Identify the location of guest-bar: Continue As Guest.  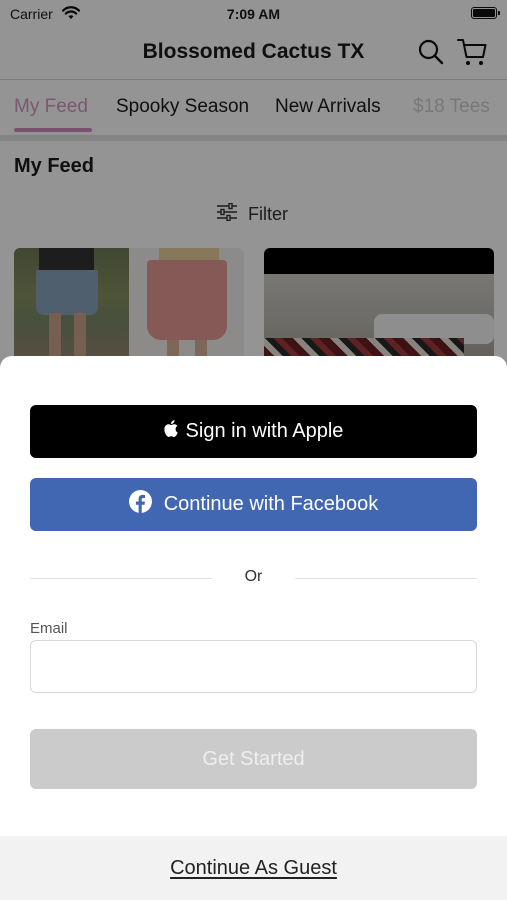
(253, 868).